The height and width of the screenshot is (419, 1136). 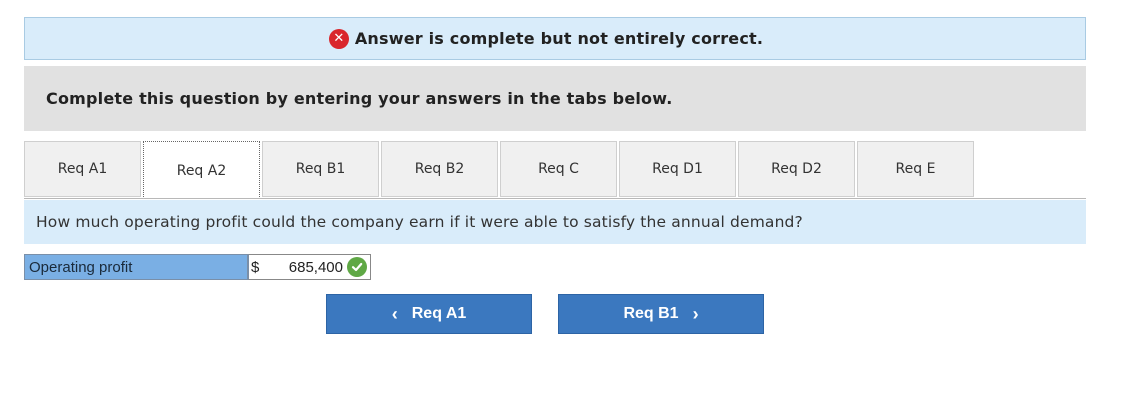 I want to click on chevron-right-icon: ›, so click(x=695, y=313).